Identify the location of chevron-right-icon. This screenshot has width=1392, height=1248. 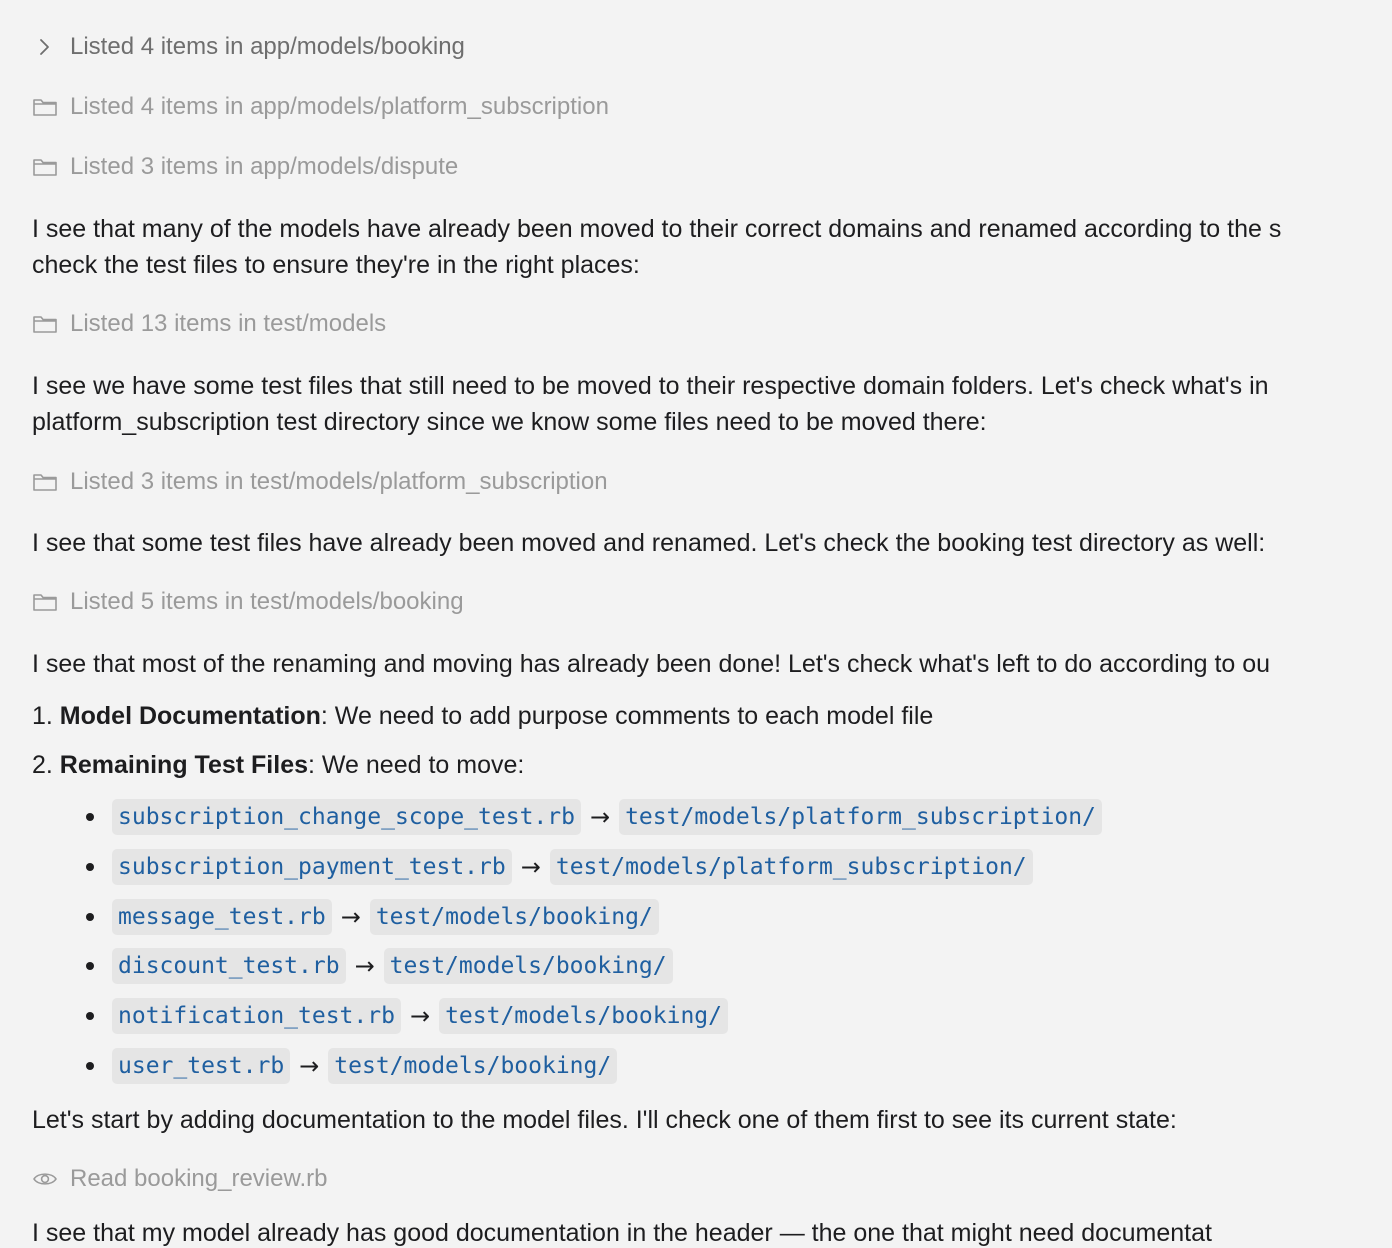
(45, 47).